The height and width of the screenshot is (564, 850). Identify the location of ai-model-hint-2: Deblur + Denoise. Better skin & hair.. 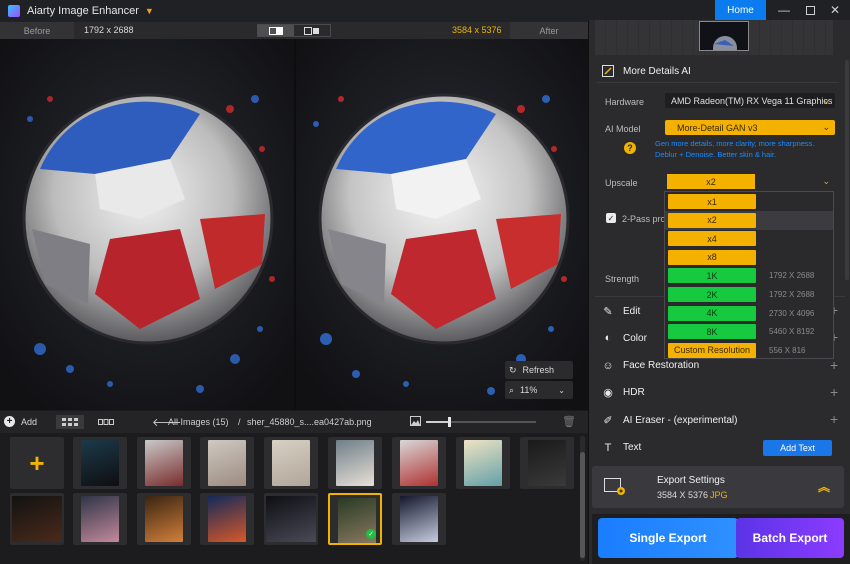
(716, 154).